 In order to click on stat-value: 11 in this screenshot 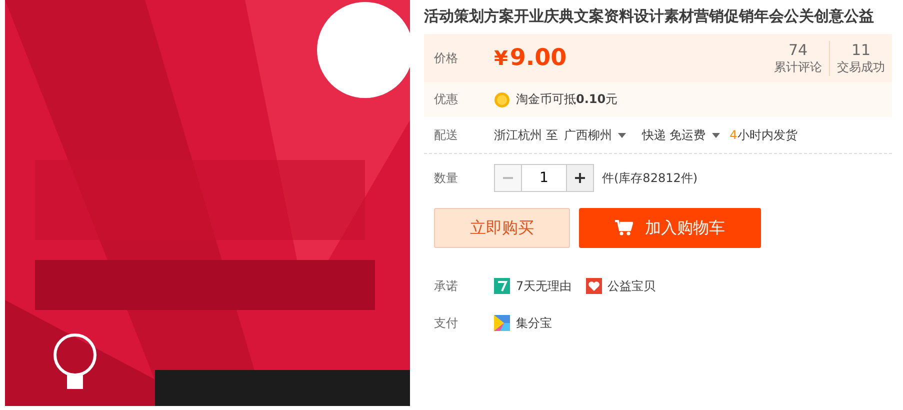, I will do `click(861, 49)`.